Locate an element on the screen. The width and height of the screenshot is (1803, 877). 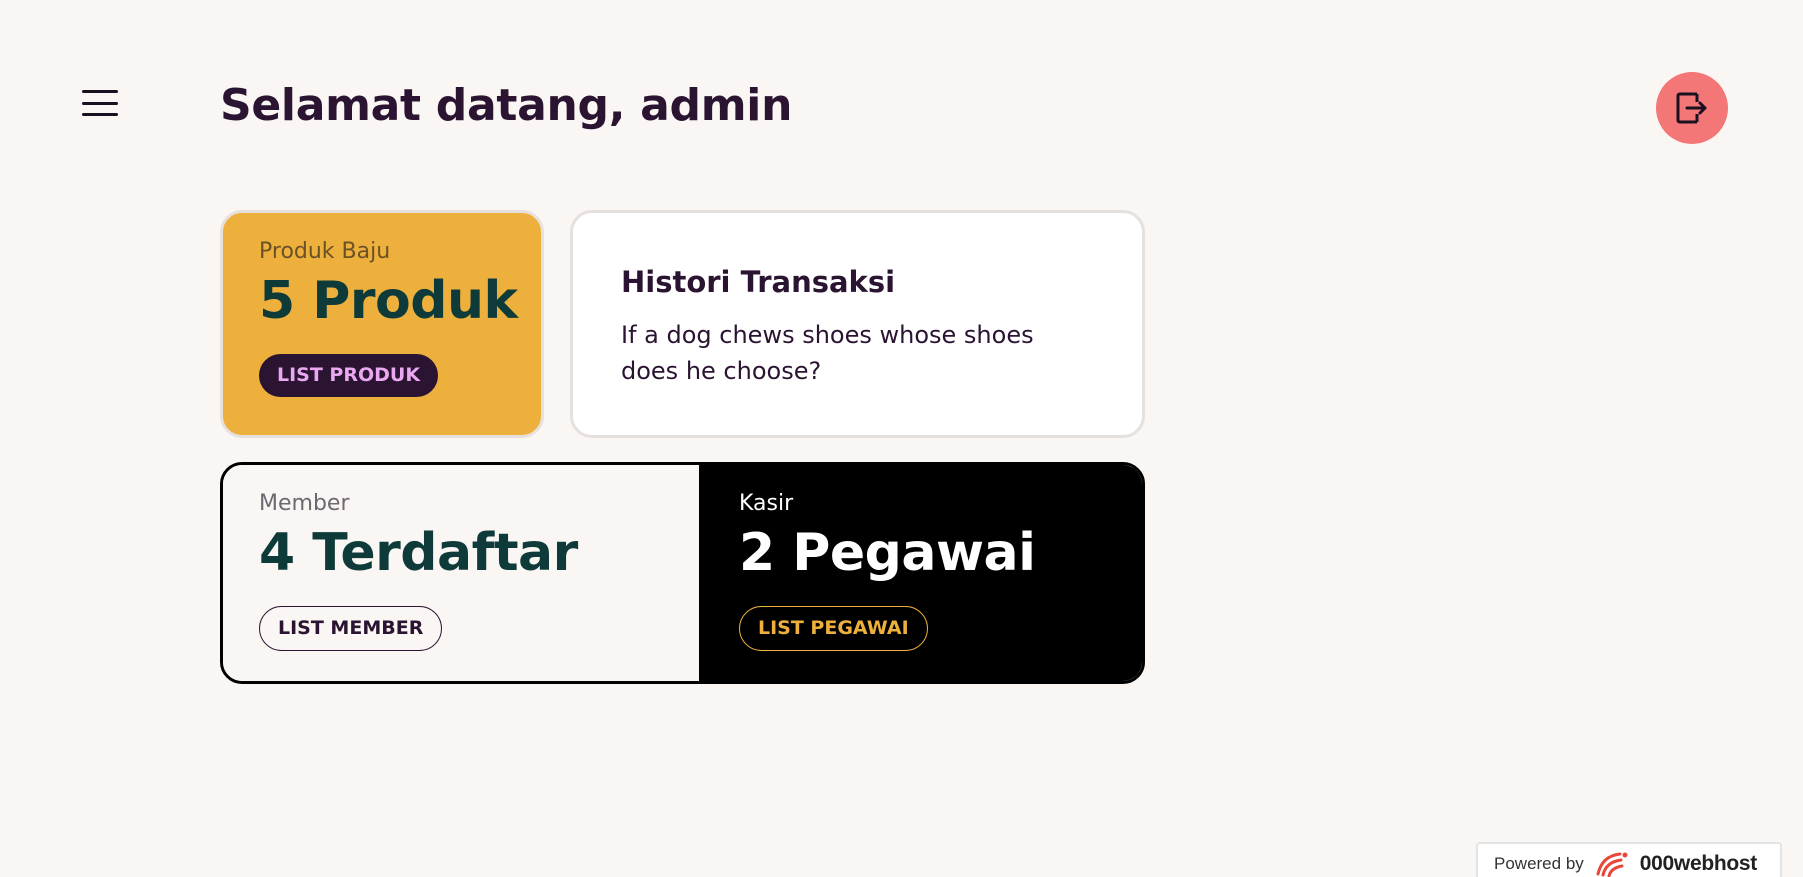
produk-count: 5 Produk is located at coordinates (388, 301).